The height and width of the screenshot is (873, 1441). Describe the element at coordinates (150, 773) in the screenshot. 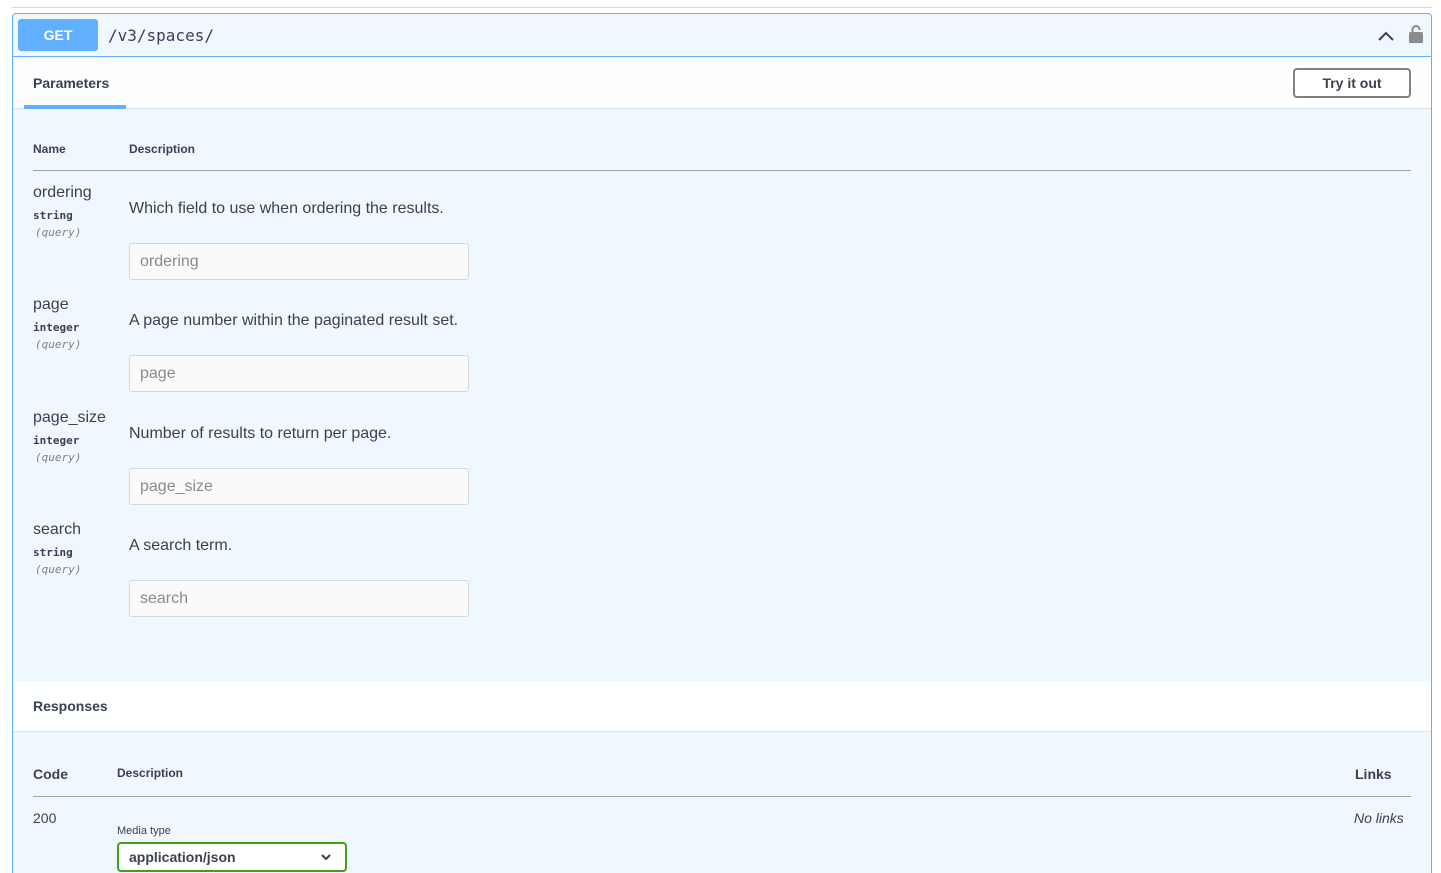

I see `column-header-response-description: Description` at that location.